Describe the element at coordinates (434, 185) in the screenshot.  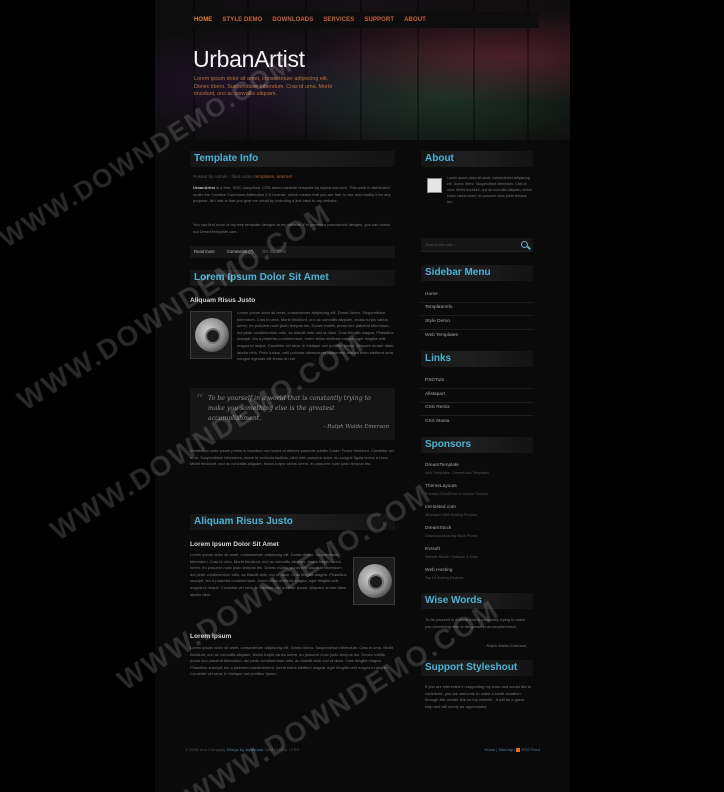
I see `about-image` at that location.